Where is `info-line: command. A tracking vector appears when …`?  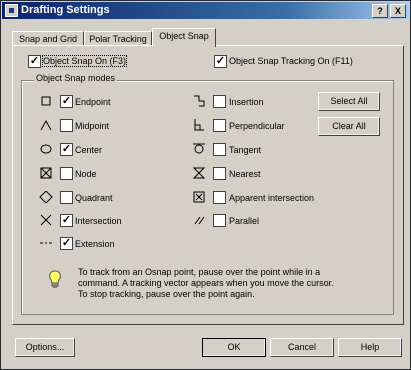
info-line: command. A tracking vector appears when … is located at coordinates (206, 283).